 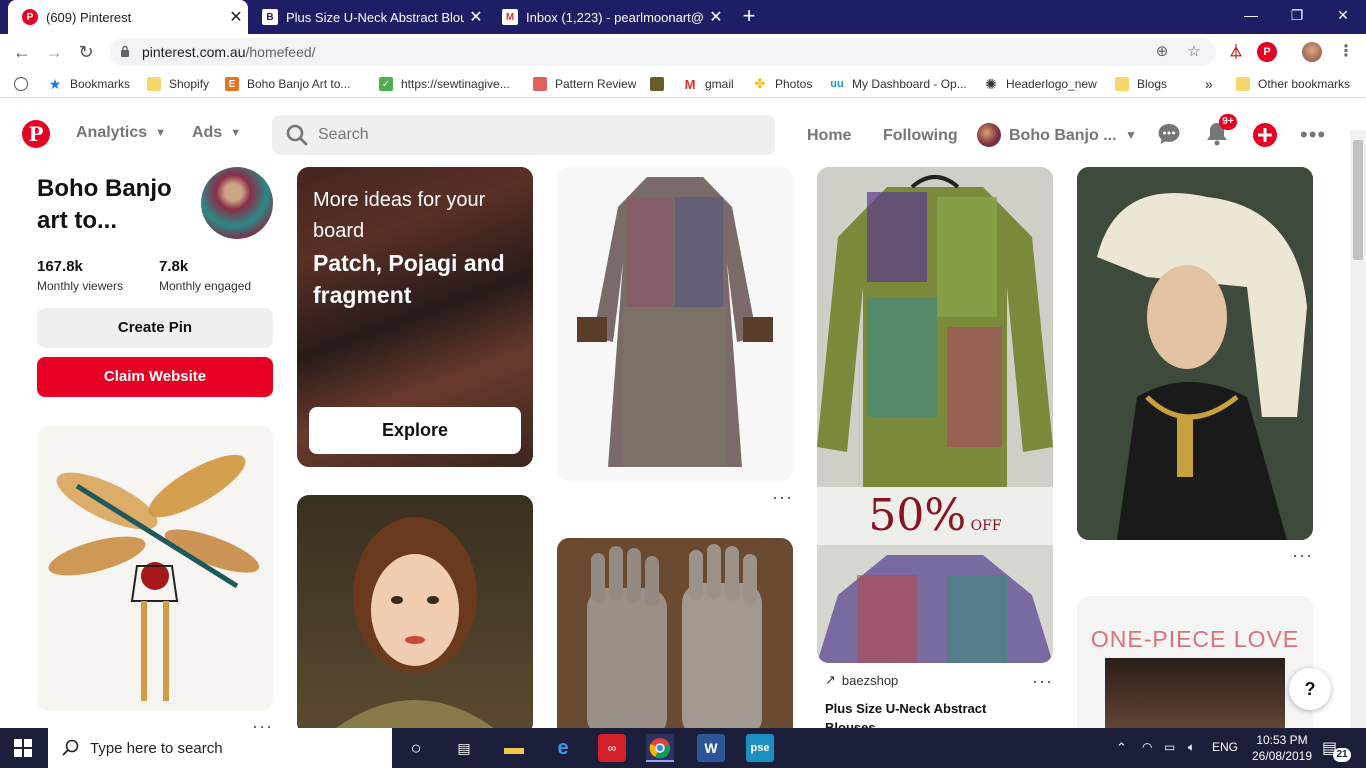 I want to click on back-arrow-icon: ←, so click(x=22, y=52).